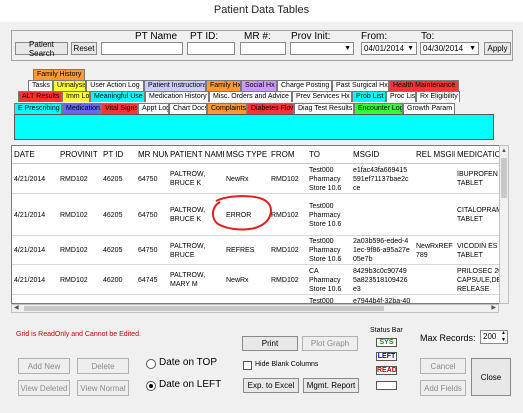 This screenshot has width=523, height=413. I want to click on column-header: PATIENT NAME, so click(196, 155).